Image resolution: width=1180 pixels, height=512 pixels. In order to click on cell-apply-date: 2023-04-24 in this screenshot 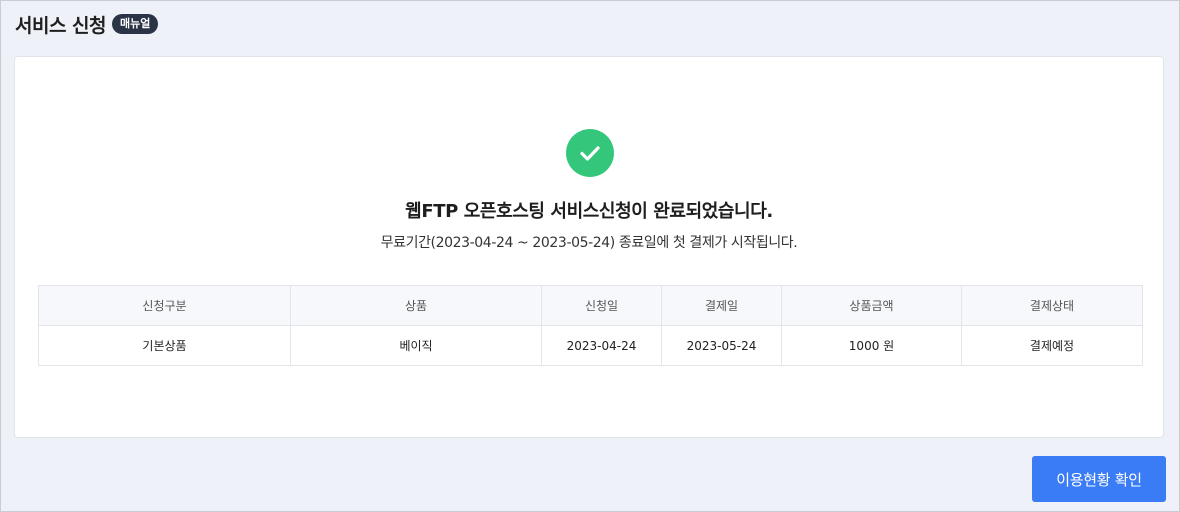, I will do `click(601, 345)`.